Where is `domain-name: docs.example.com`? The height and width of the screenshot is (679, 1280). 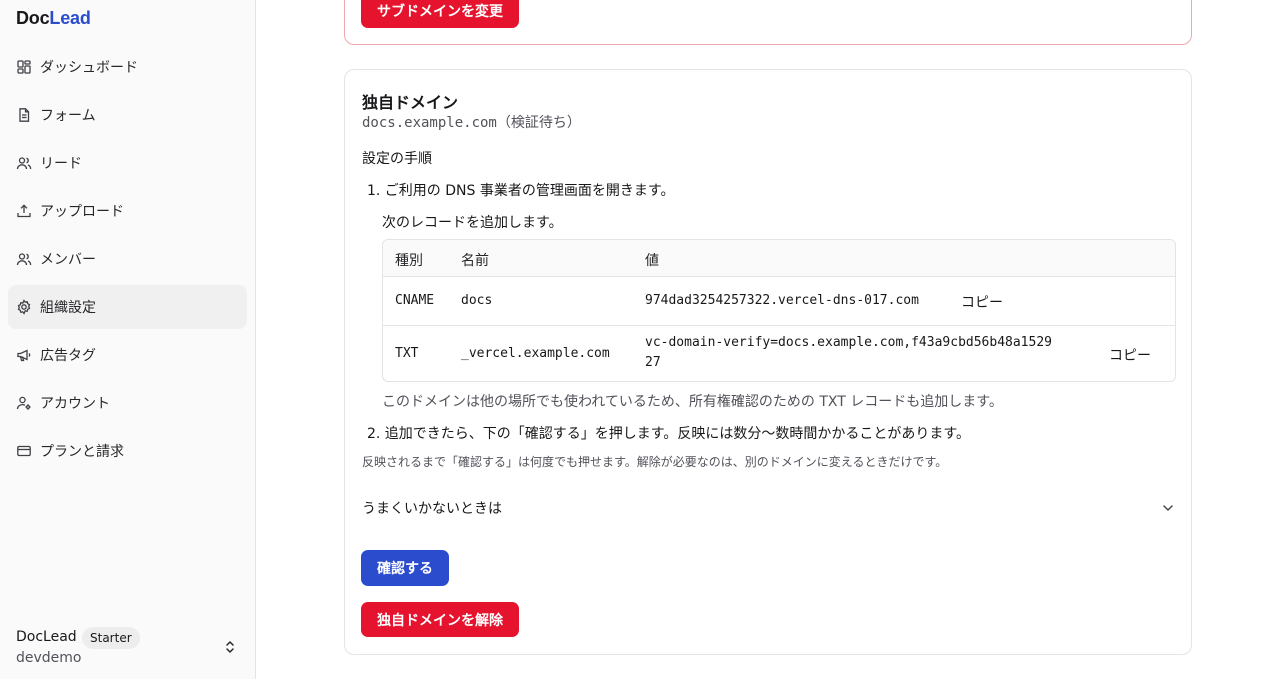
domain-name: docs.example.com is located at coordinates (429, 123).